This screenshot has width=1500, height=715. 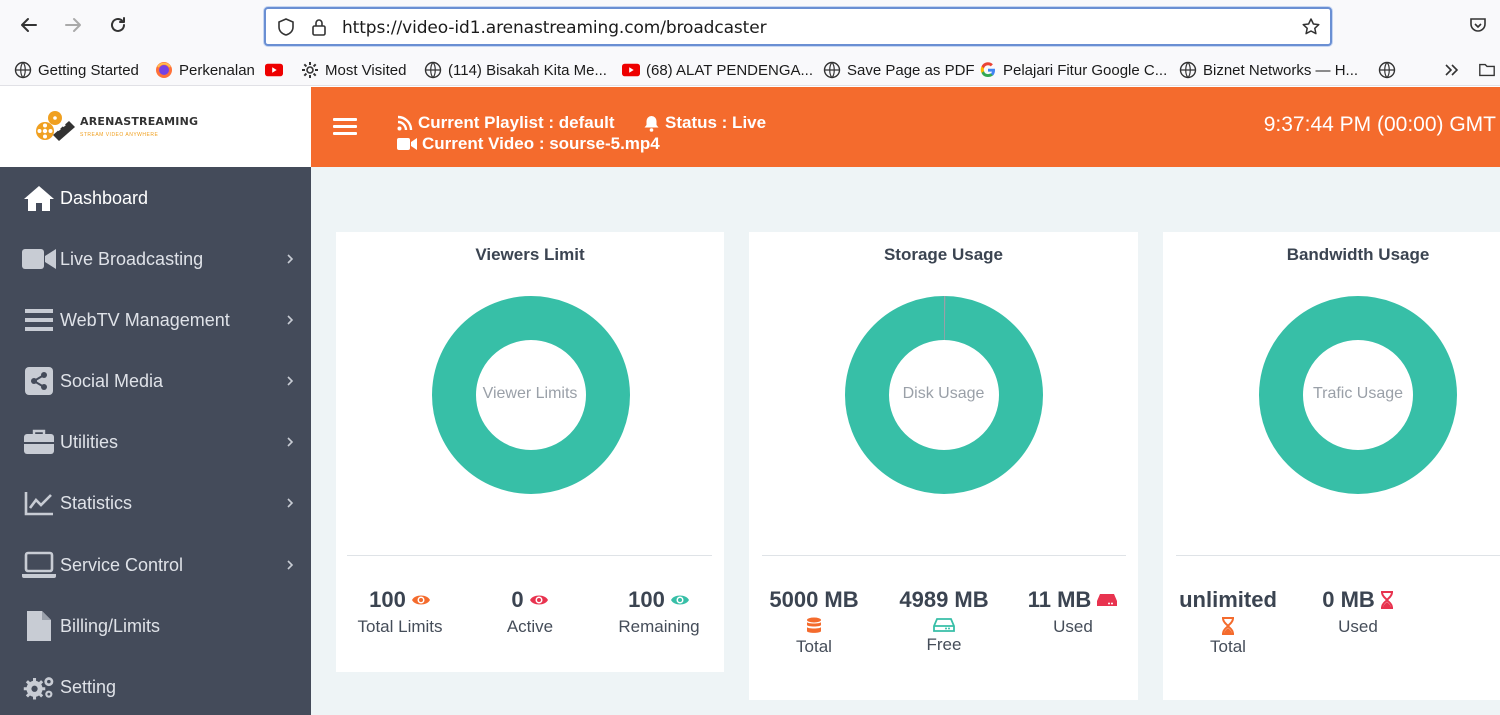 What do you see at coordinates (651, 123) in the screenshot?
I see `bell-icon` at bounding box center [651, 123].